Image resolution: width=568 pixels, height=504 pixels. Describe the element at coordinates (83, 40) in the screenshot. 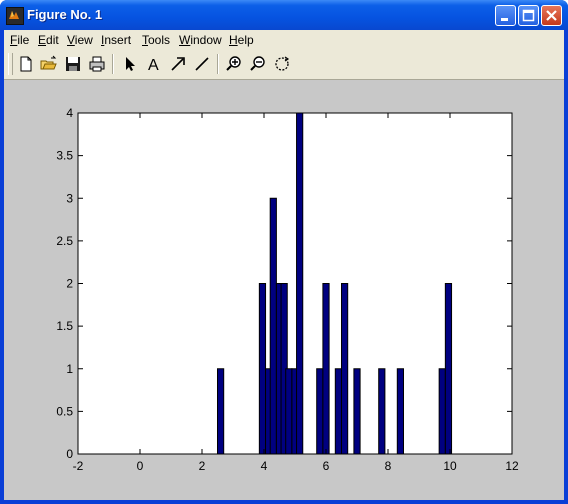

I see `menu-view-label: iew` at that location.